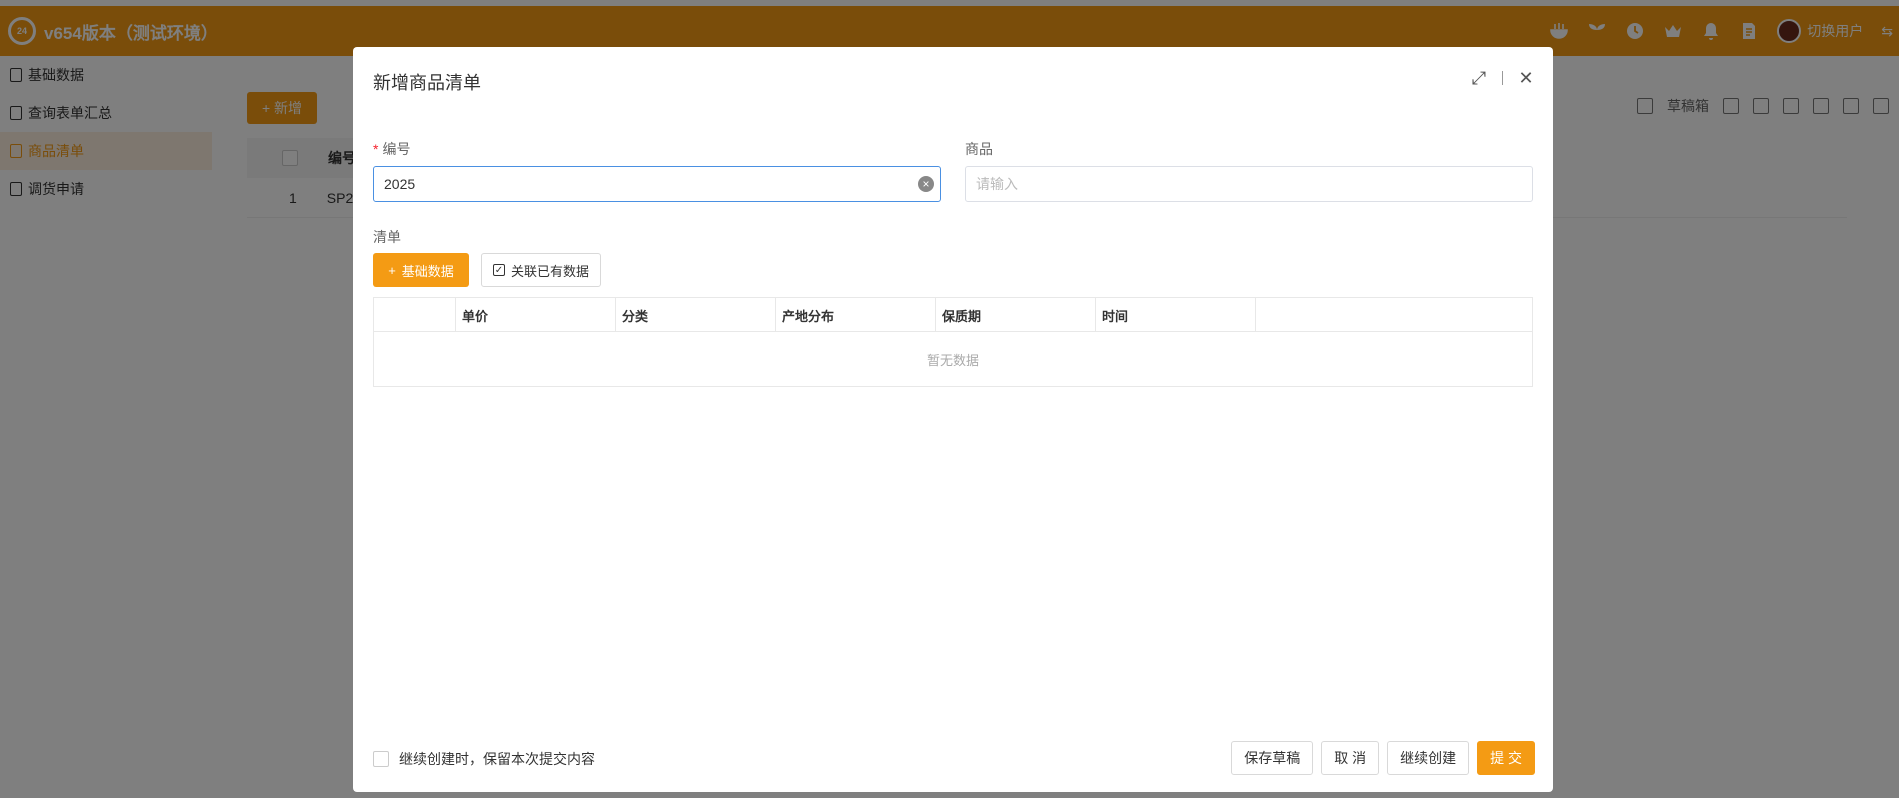  I want to click on list-table: 单价 分类 产地分布 保质期 时间 暂无数据, so click(953, 342).